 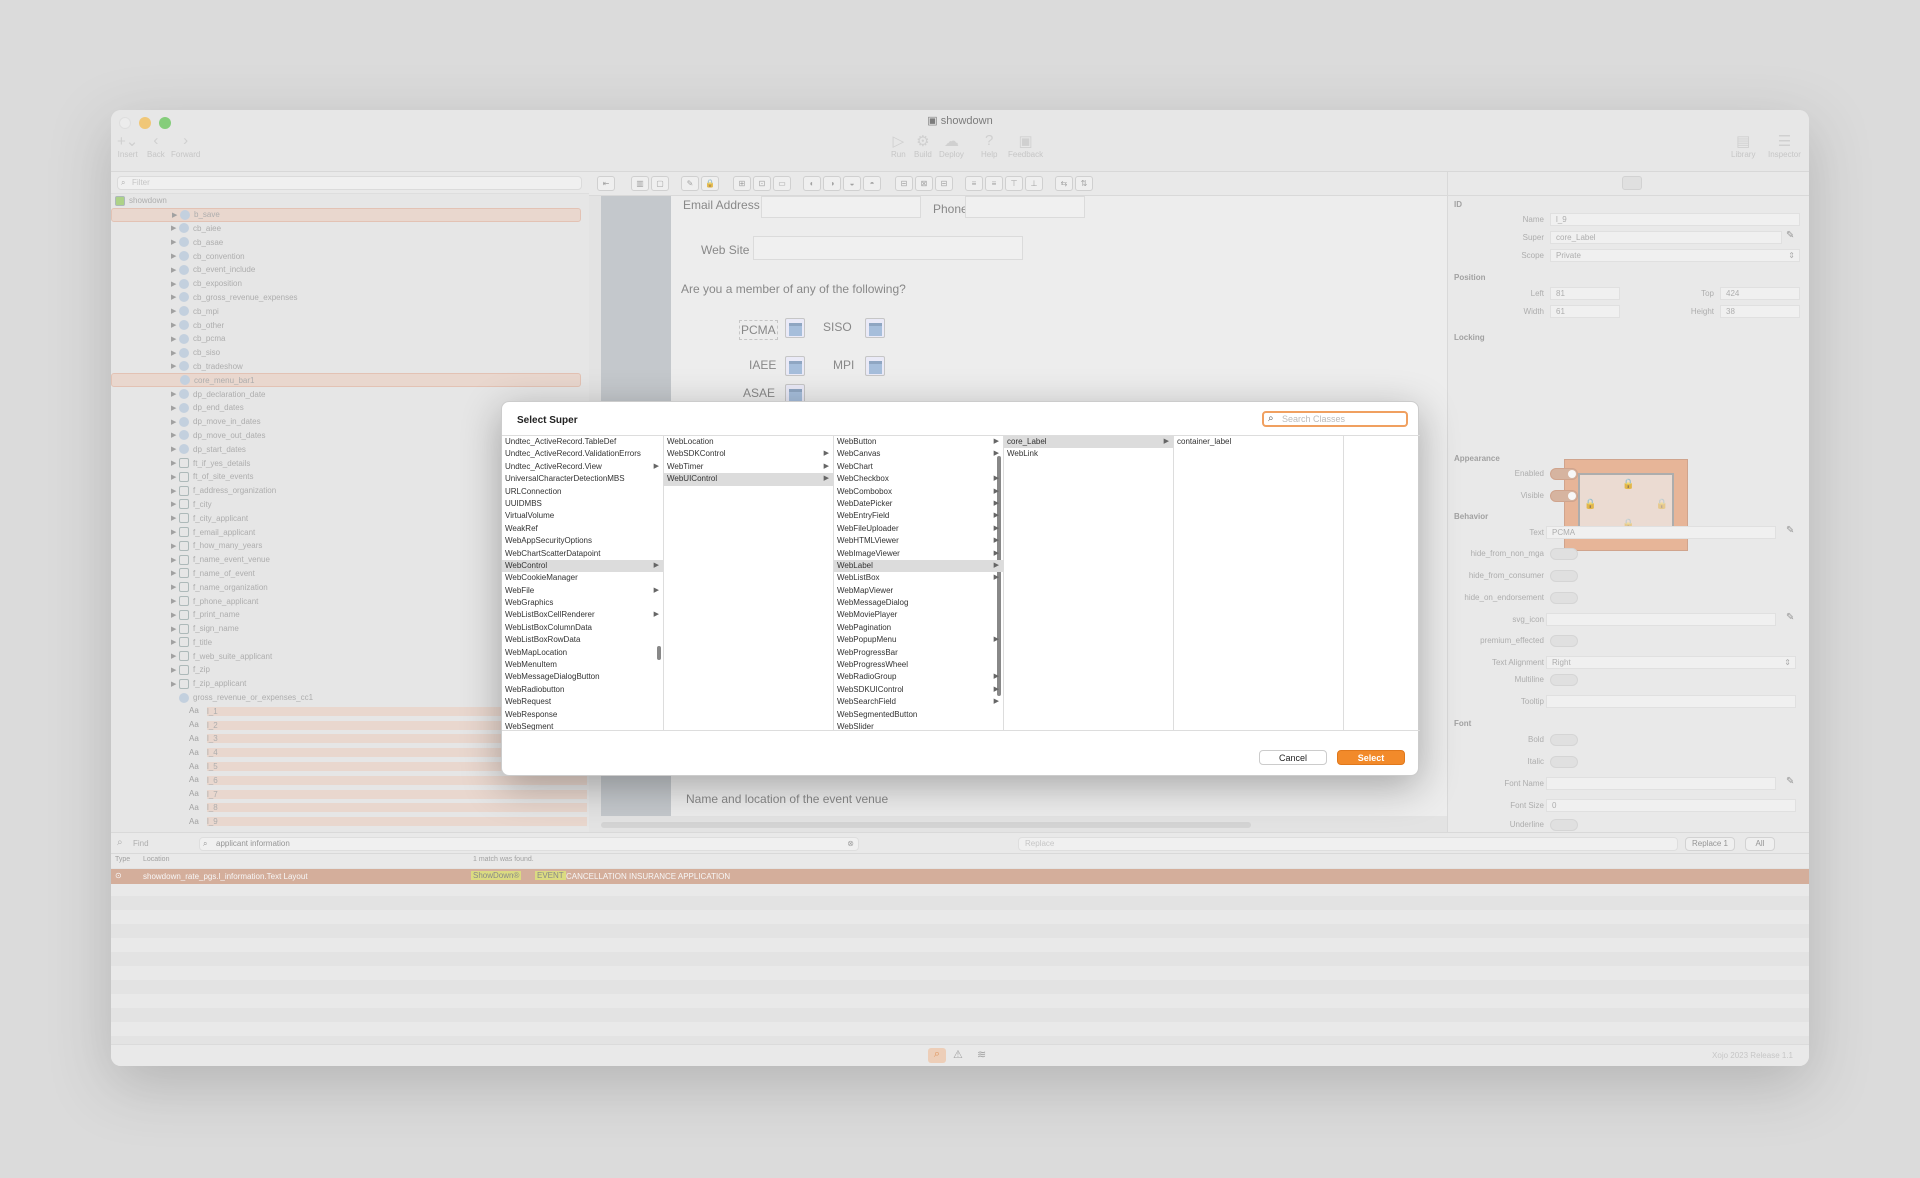 What do you see at coordinates (918, 454) in the screenshot?
I see `class-item: WebCanvas ▶` at bounding box center [918, 454].